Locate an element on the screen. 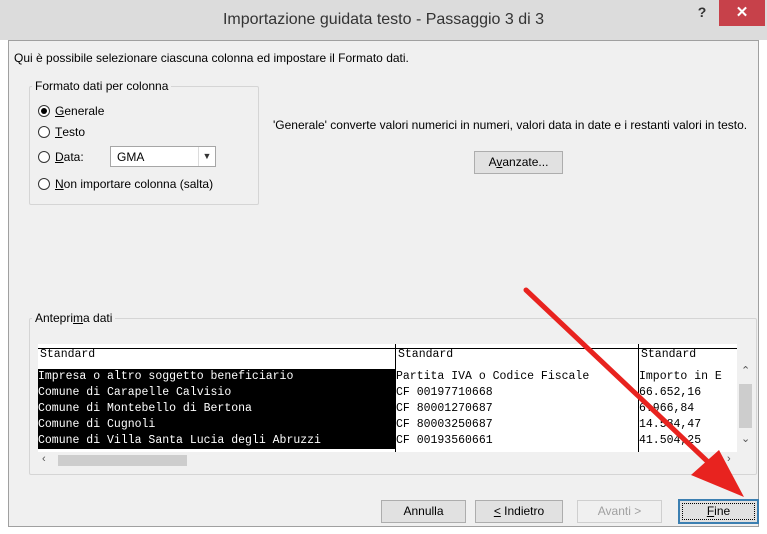  radio-skip-column: Non importare colonna (salta) is located at coordinates (125, 184).